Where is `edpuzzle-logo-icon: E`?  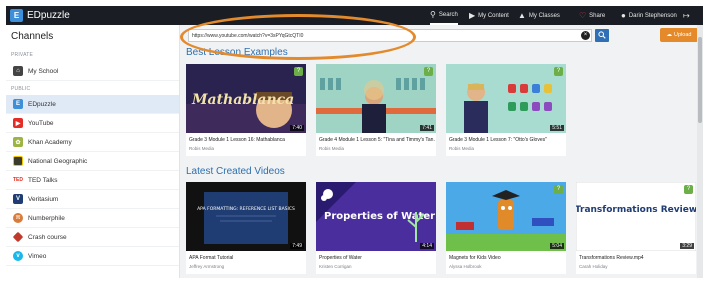 edpuzzle-logo-icon: E is located at coordinates (16, 15).